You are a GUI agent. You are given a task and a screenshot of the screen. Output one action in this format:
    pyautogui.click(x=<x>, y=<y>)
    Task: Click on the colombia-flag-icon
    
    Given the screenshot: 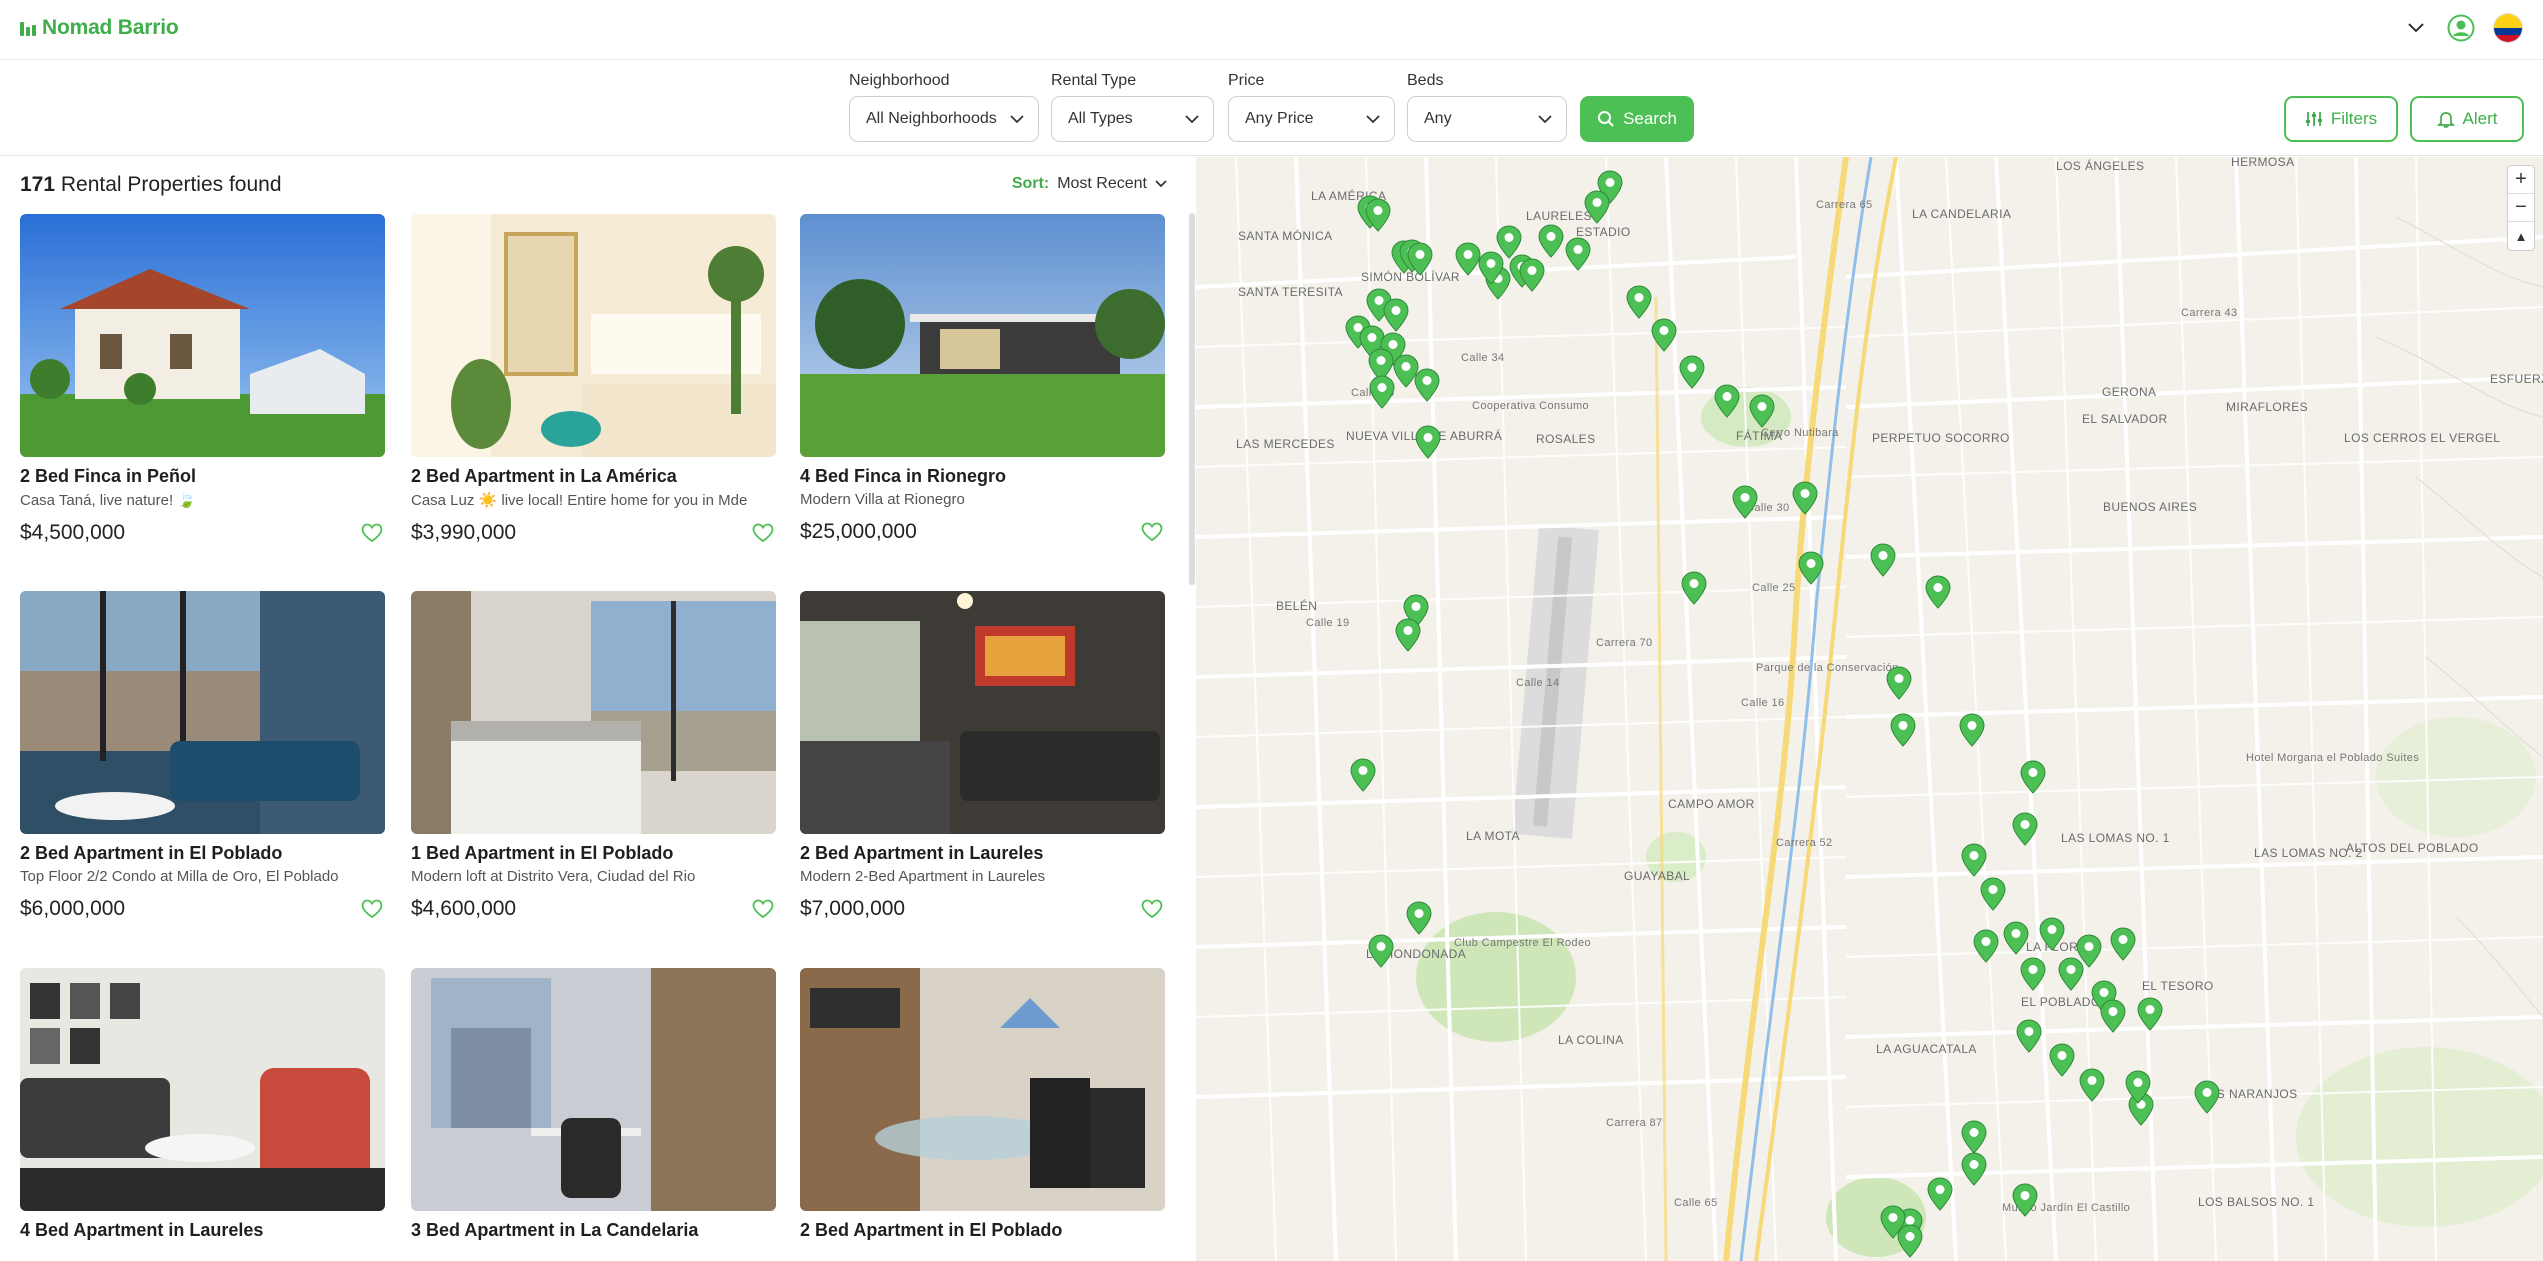 What is the action you would take?
    pyautogui.click(x=2508, y=28)
    